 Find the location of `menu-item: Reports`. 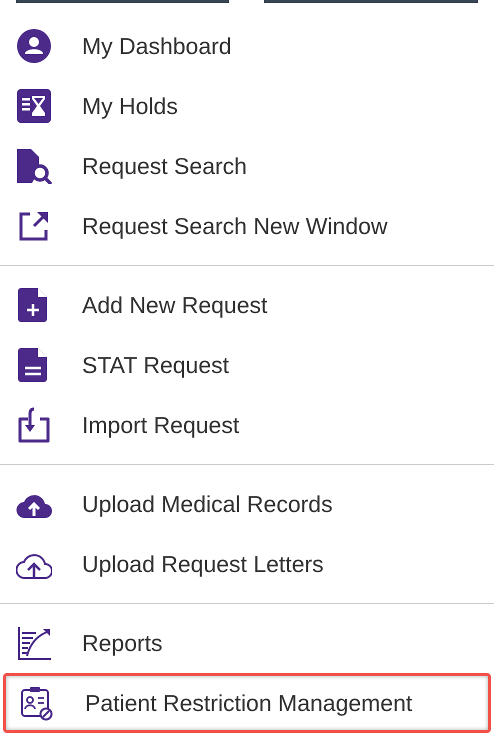

menu-item: Reports is located at coordinates (245, 643).